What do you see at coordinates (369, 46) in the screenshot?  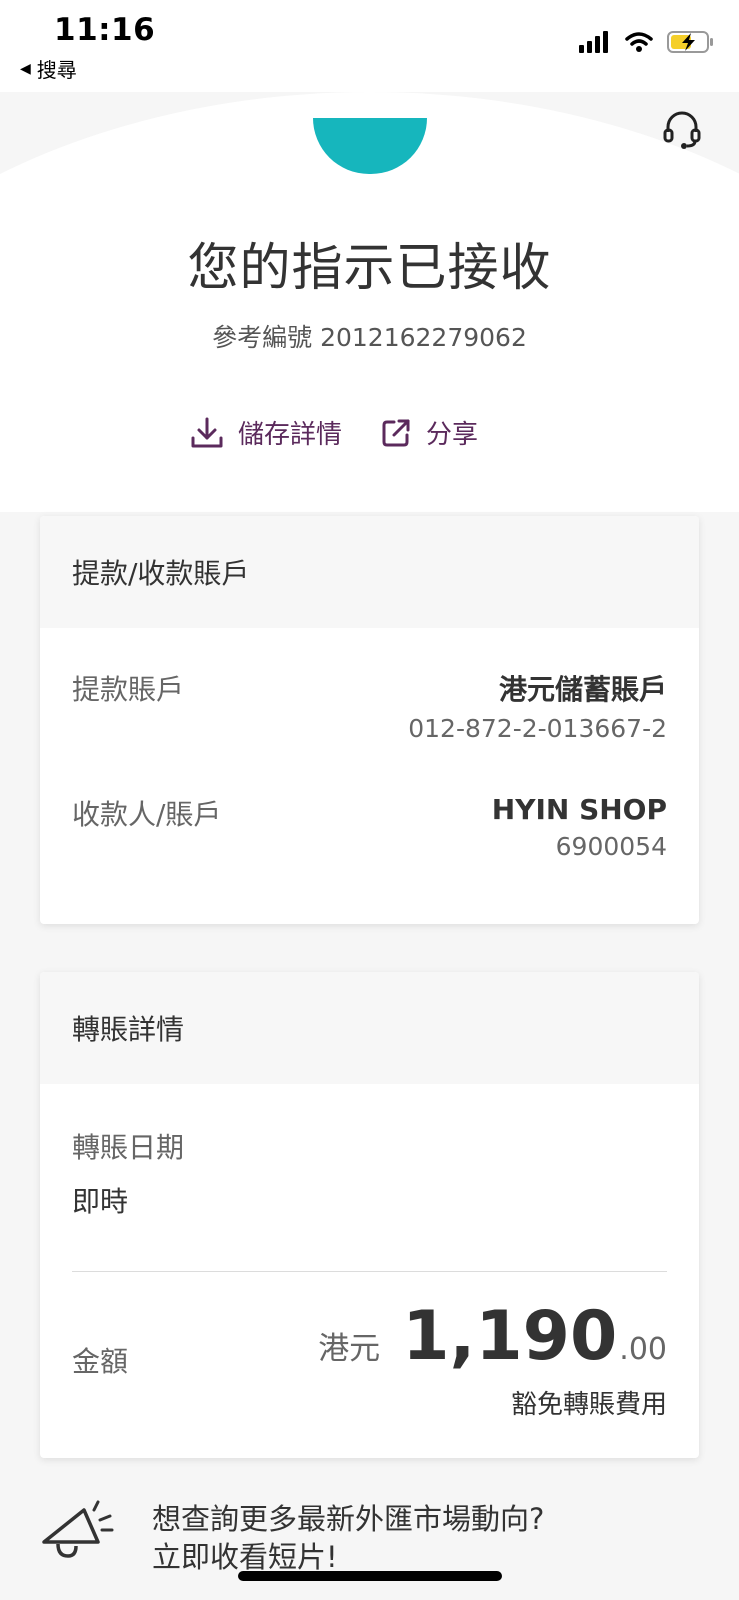 I see `status-bar: 11:16 ◀ 搜尋` at bounding box center [369, 46].